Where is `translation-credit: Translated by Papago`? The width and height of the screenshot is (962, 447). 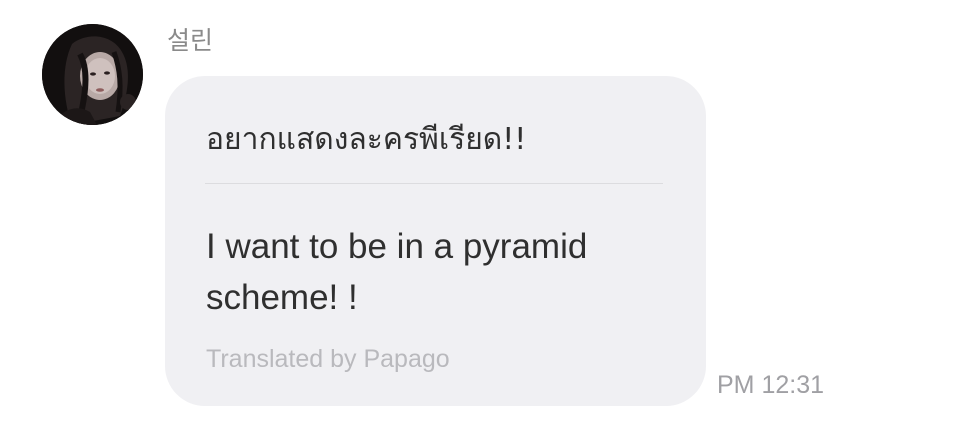
translation-credit: Translated by Papago is located at coordinates (328, 359).